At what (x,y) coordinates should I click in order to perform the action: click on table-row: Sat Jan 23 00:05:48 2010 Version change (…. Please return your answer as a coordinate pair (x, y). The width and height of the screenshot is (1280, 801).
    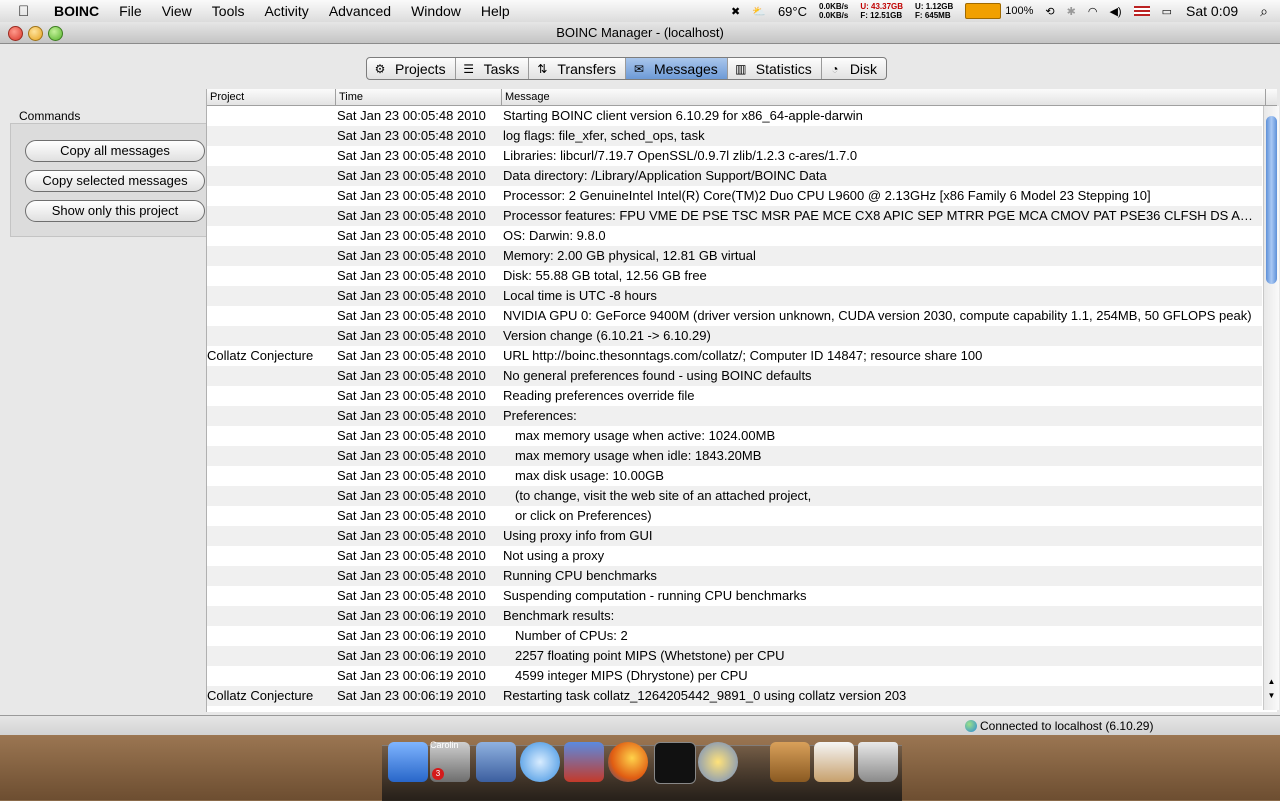
    Looking at the image, I should click on (734, 336).